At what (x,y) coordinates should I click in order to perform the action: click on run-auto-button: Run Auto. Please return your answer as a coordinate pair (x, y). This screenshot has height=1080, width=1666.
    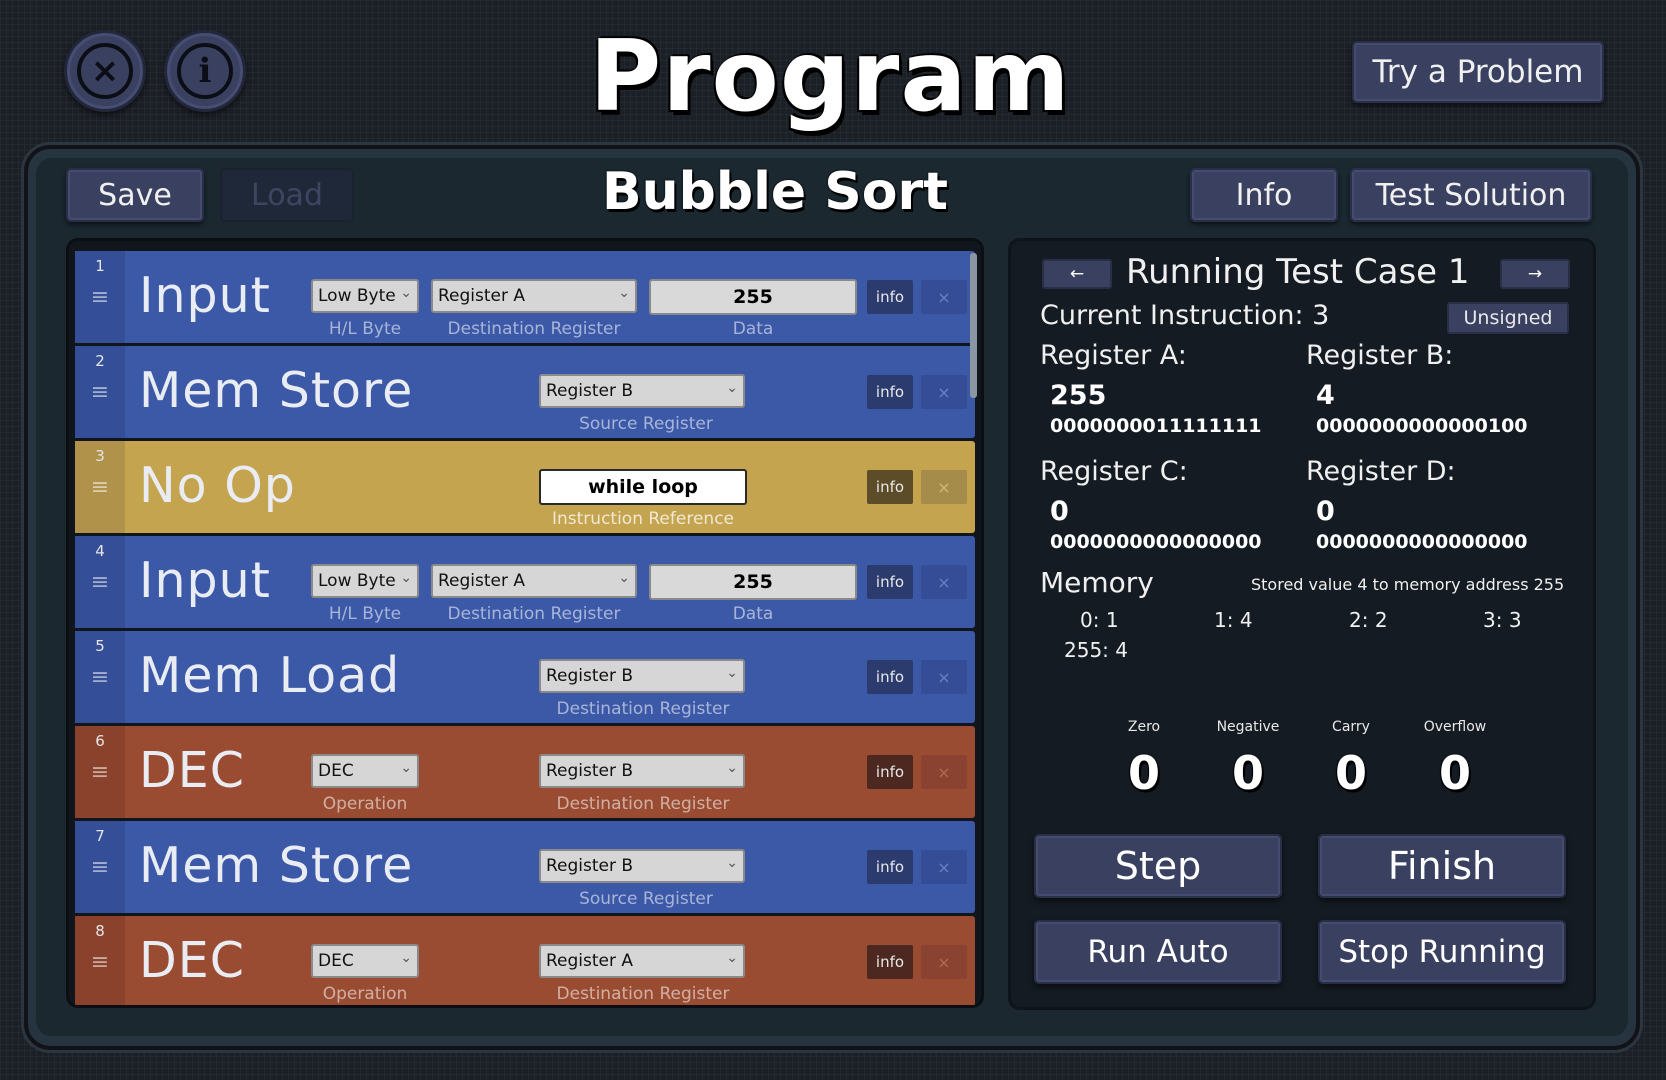
    Looking at the image, I should click on (1158, 952).